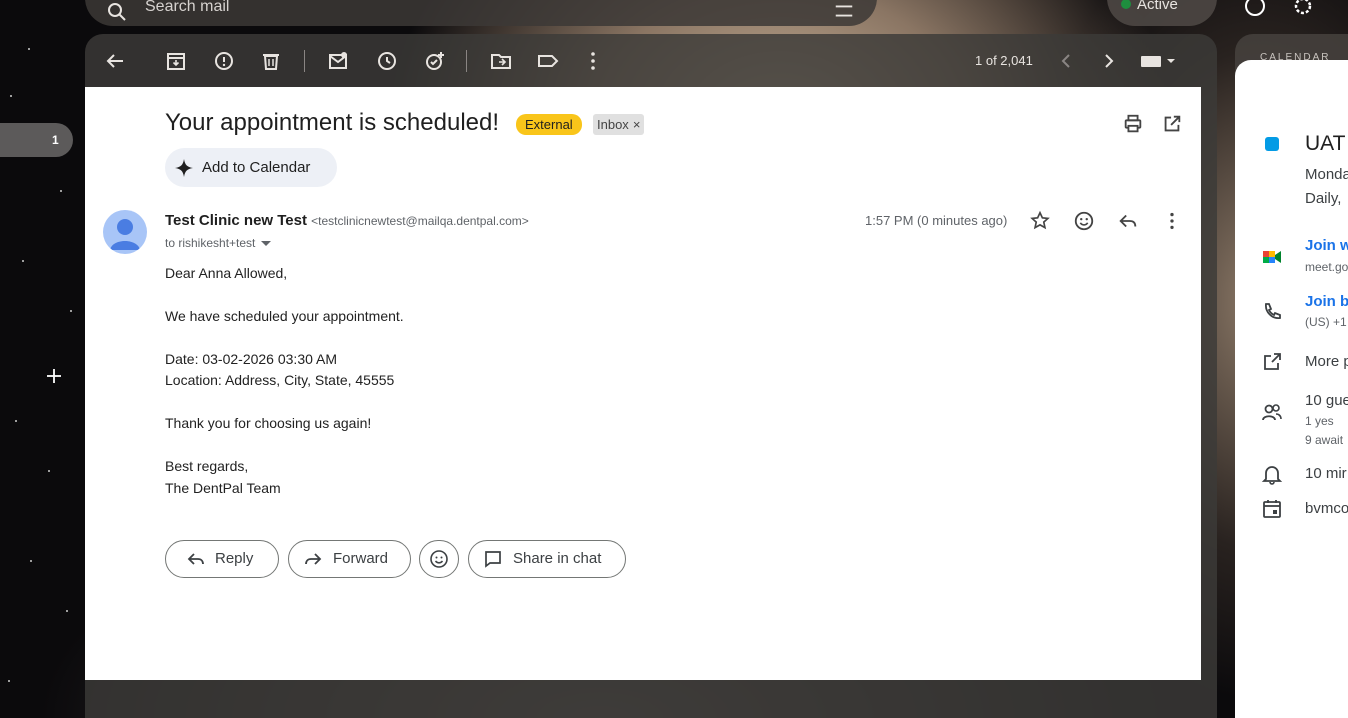 This screenshot has width=1348, height=718. I want to click on calendar-icon, so click(1272, 509).